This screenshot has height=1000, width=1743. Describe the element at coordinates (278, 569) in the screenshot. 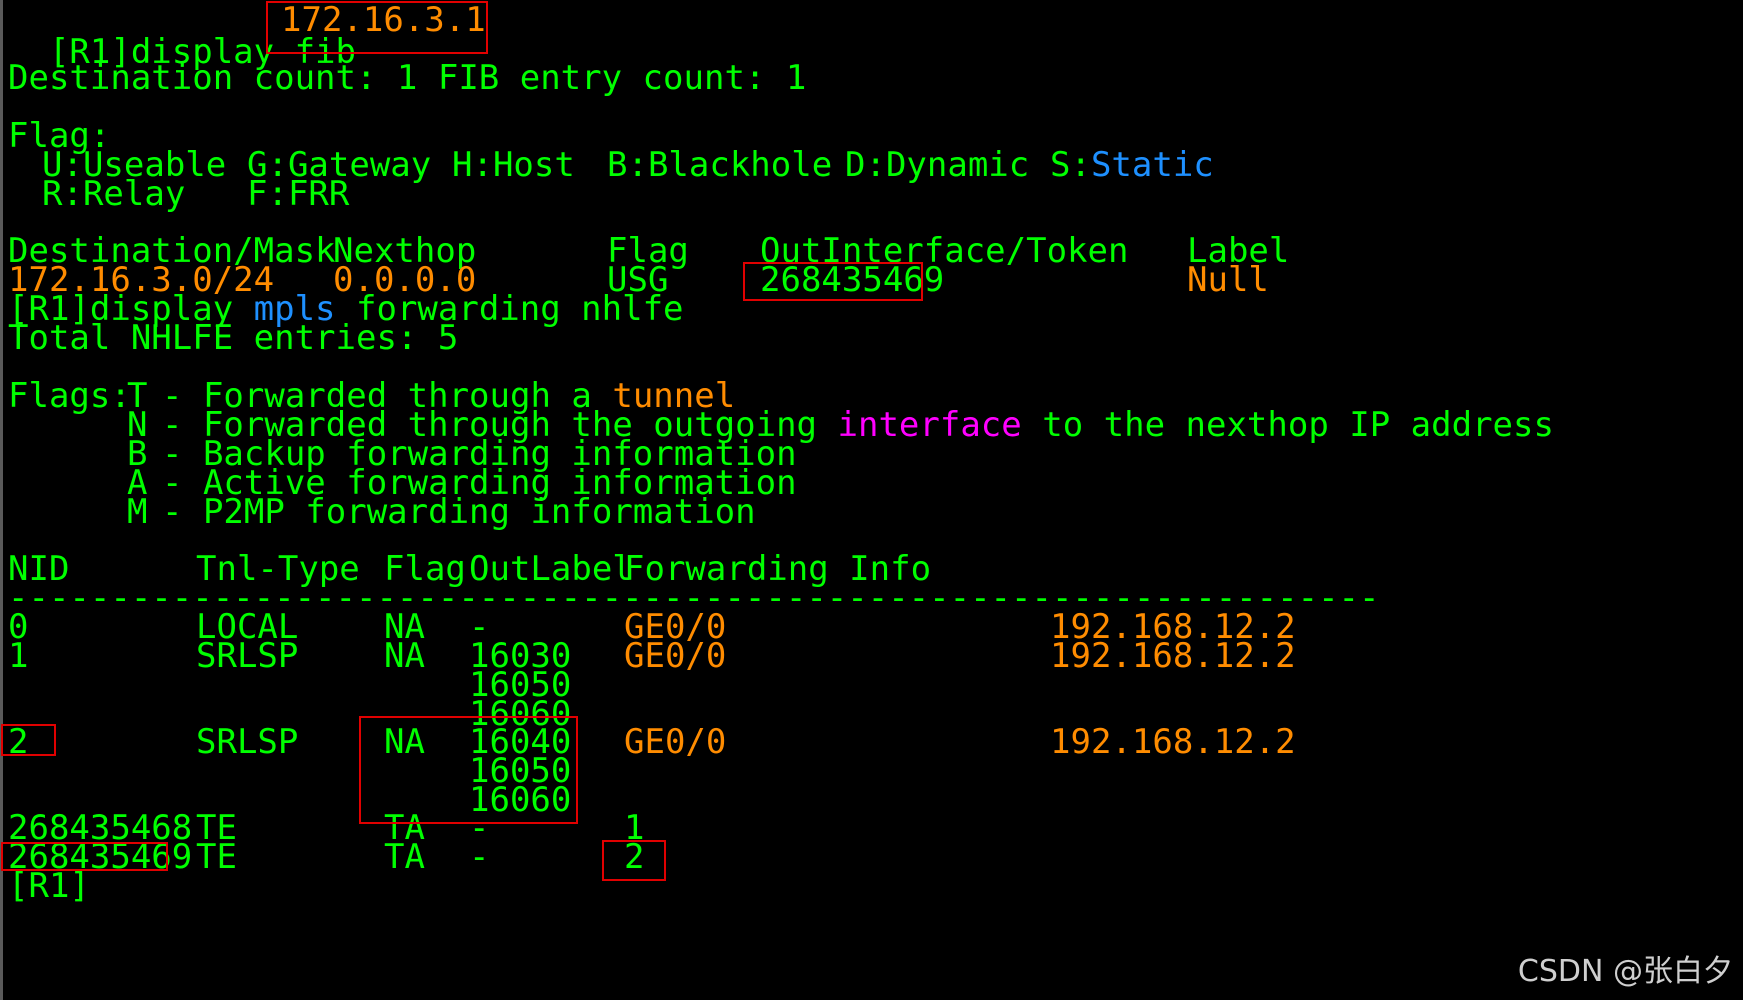

I see `nhlfe-header-tnl-type: Tnl-Type` at that location.